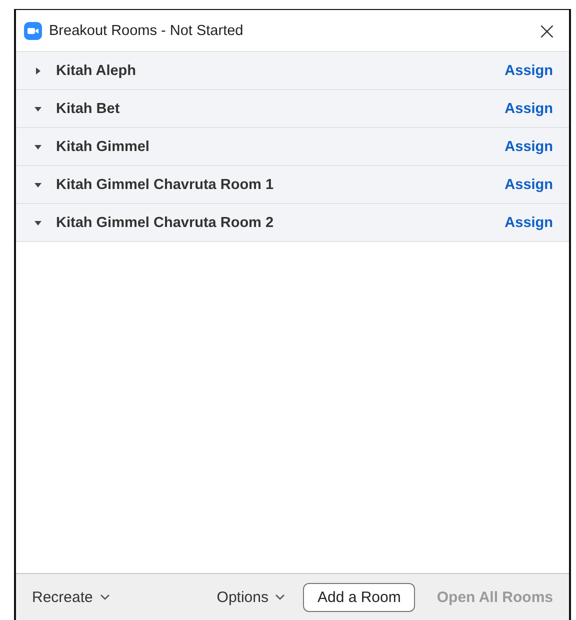 This screenshot has width=576, height=620. What do you see at coordinates (546, 30) in the screenshot?
I see `close-button: ×` at bounding box center [546, 30].